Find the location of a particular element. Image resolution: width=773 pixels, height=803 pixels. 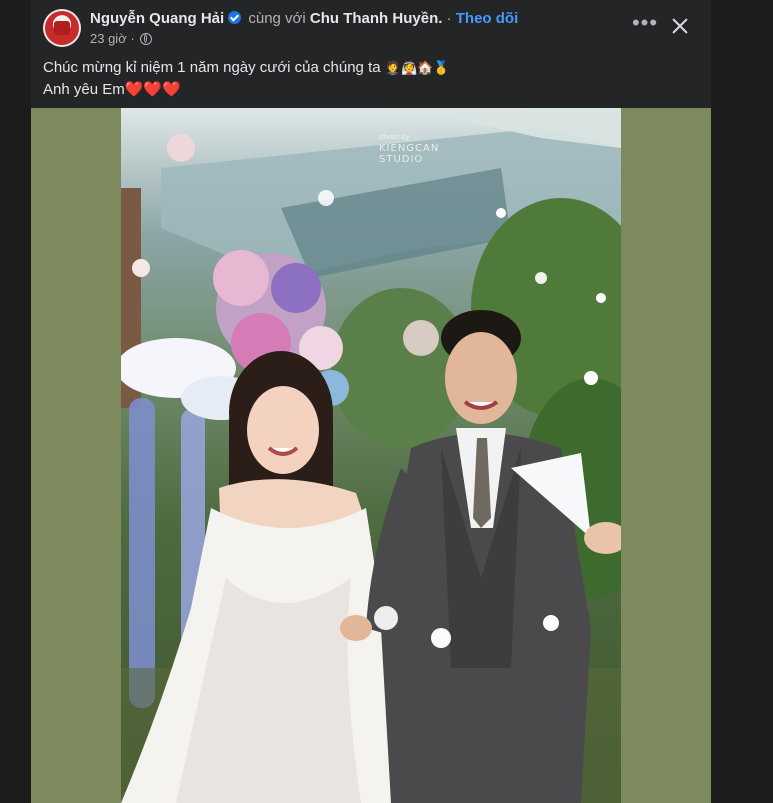

globe-icon is located at coordinates (146, 39).